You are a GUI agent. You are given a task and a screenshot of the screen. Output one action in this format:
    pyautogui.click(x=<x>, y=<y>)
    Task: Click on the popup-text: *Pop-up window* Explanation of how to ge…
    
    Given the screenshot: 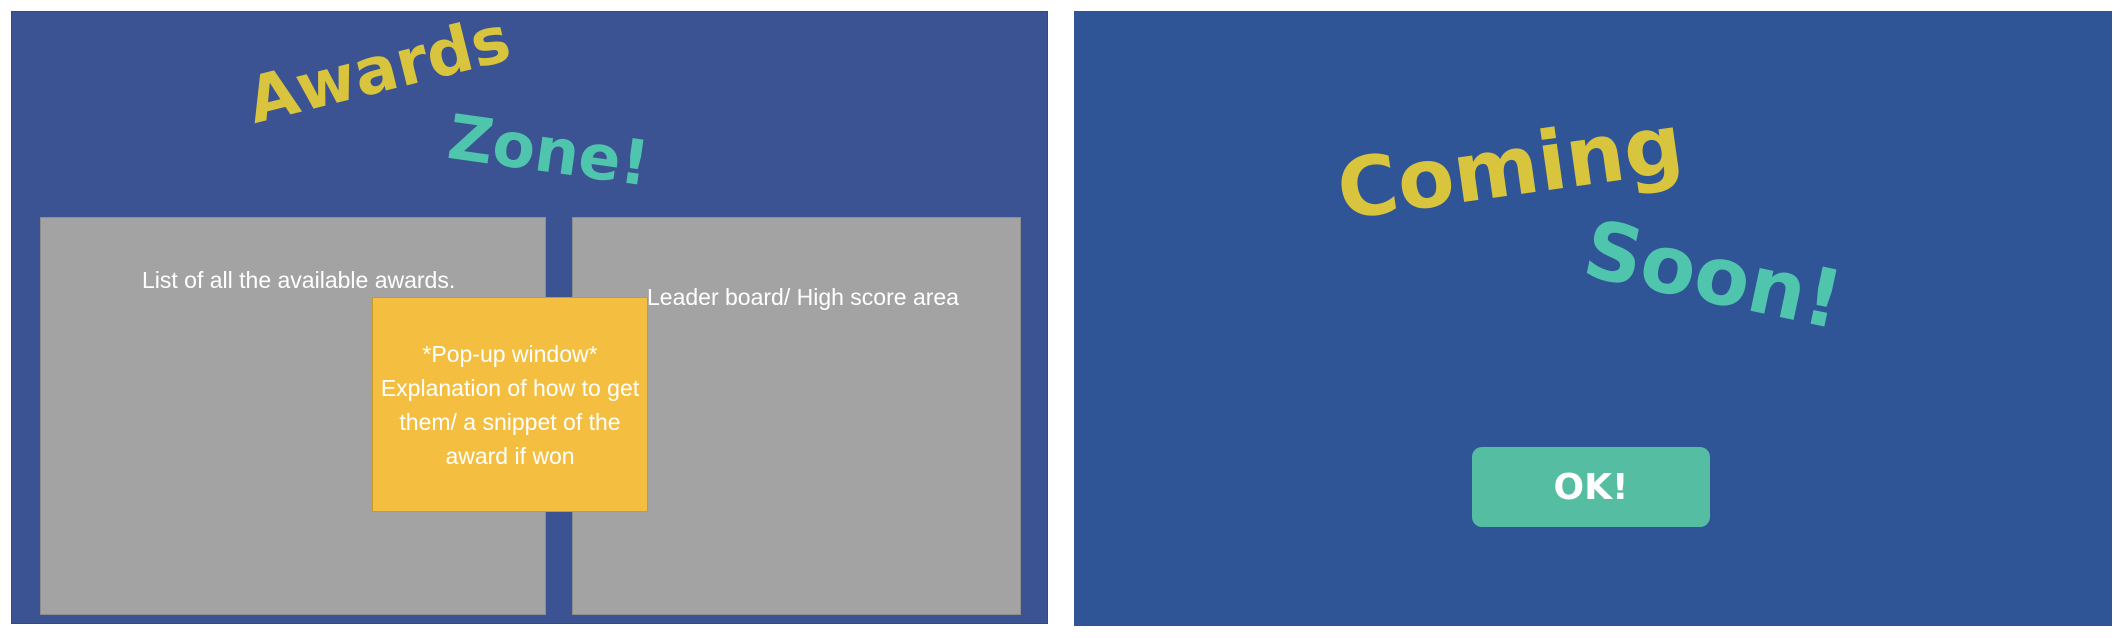 What is the action you would take?
    pyautogui.click(x=510, y=404)
    